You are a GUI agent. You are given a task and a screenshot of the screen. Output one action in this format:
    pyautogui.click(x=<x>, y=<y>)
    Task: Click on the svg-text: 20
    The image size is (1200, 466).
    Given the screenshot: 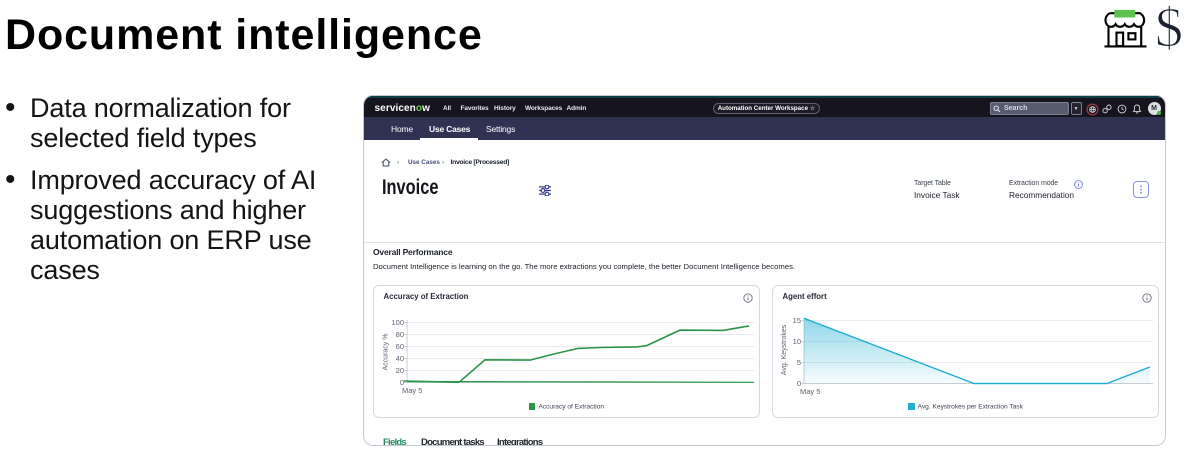 What is the action you would take?
    pyautogui.click(x=400, y=370)
    